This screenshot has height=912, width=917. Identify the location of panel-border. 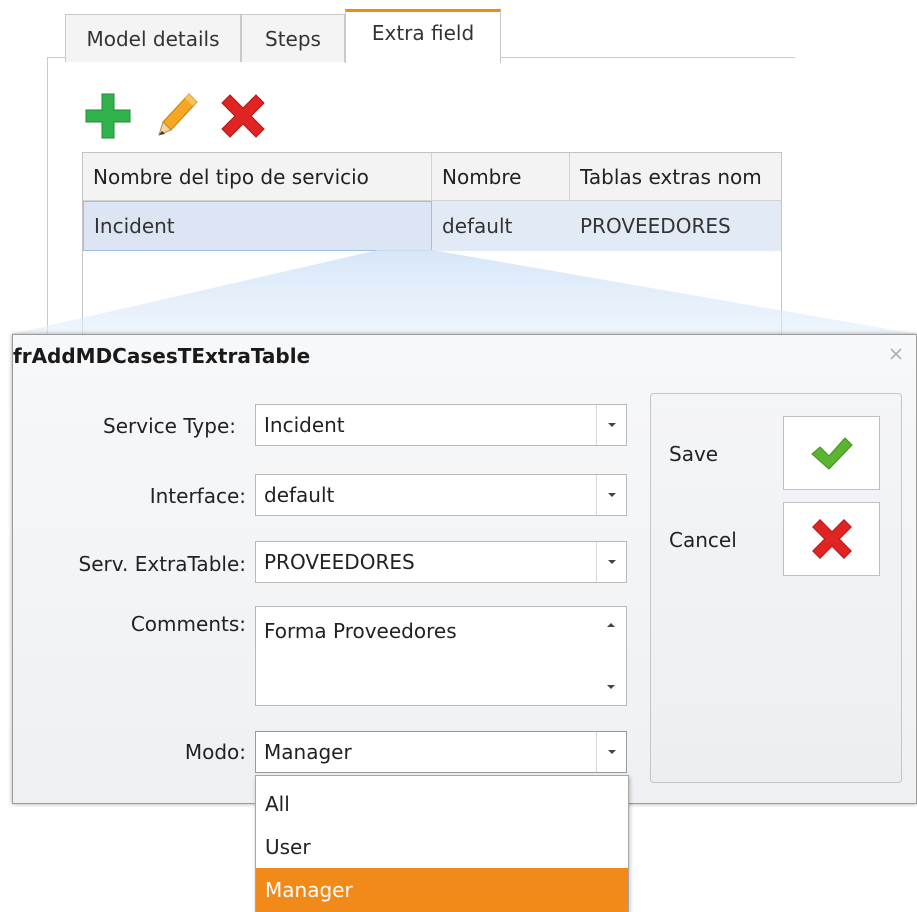
(47, 207).